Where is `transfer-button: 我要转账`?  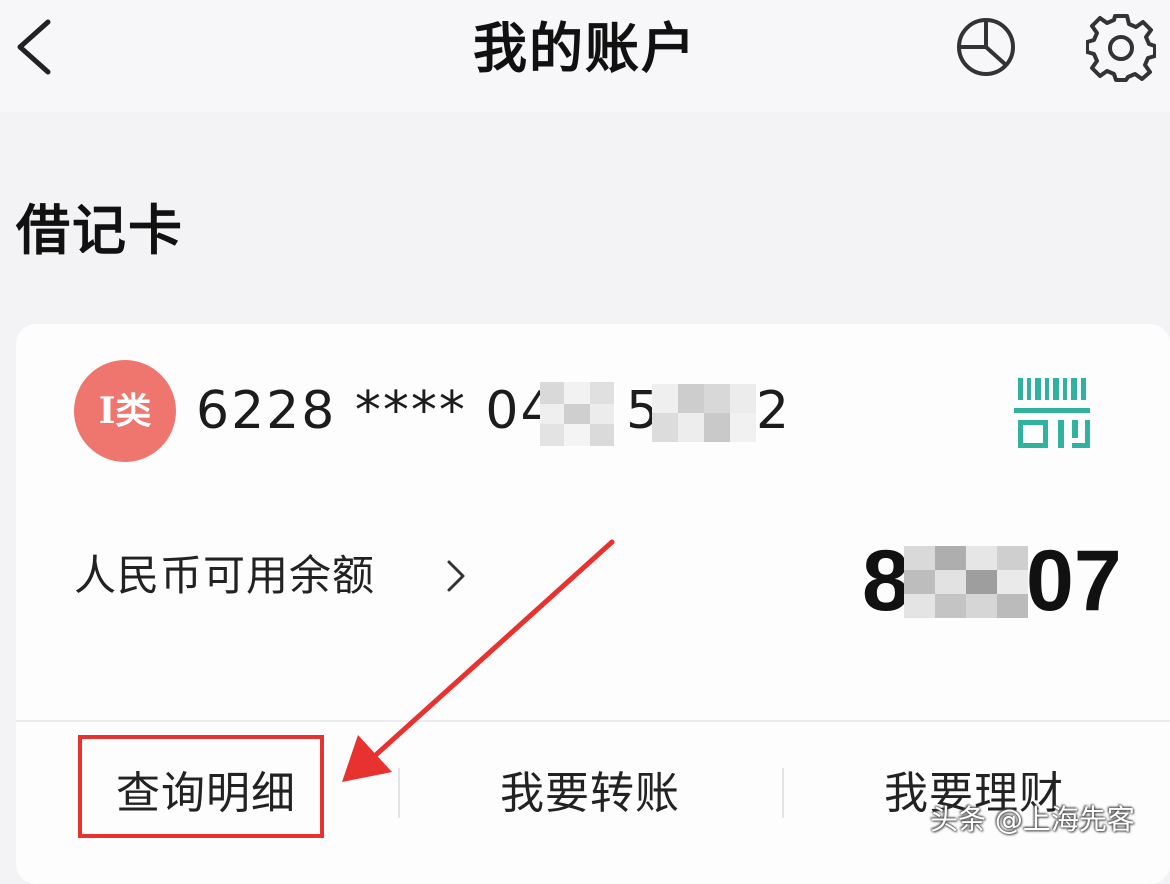 transfer-button: 我要转账 is located at coordinates (590, 794).